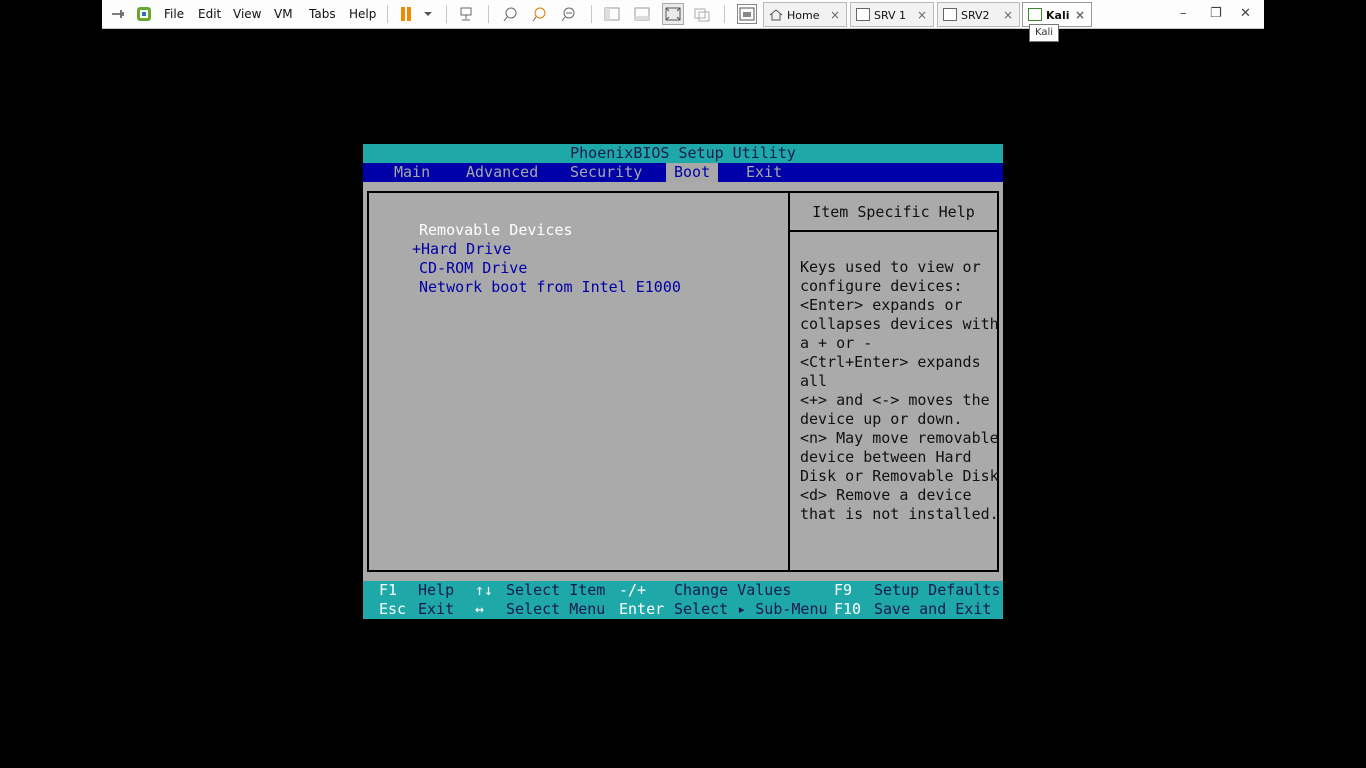 This screenshot has height=768, width=1366. Describe the element at coordinates (502, 172) in the screenshot. I see `bios-menu-advanced: Advanced` at that location.